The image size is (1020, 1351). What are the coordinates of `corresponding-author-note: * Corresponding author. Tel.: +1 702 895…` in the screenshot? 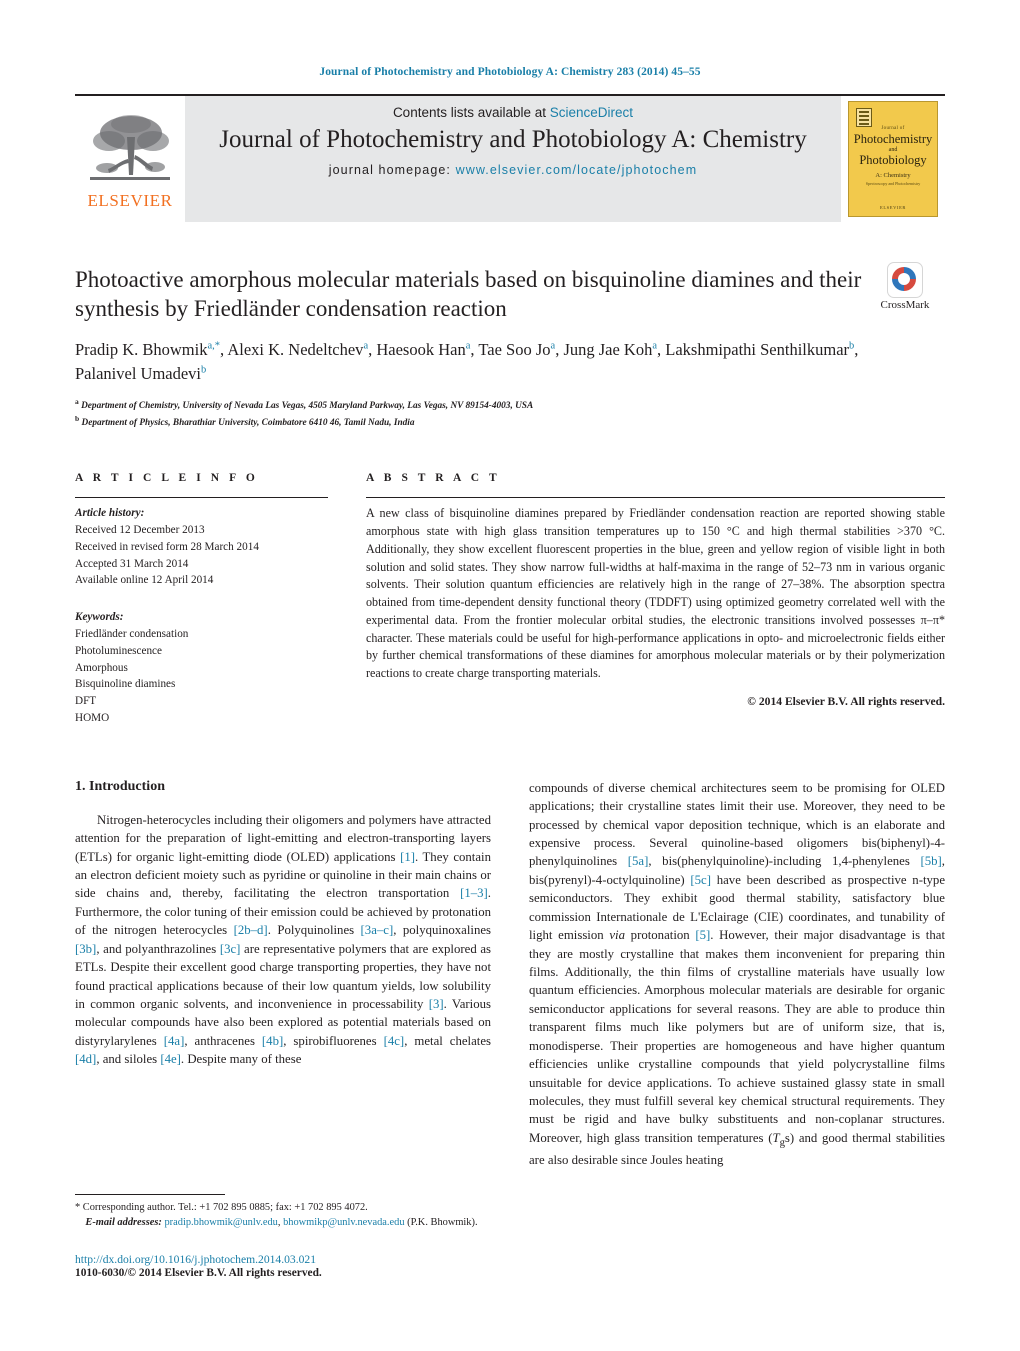 It's located at (221, 1208).